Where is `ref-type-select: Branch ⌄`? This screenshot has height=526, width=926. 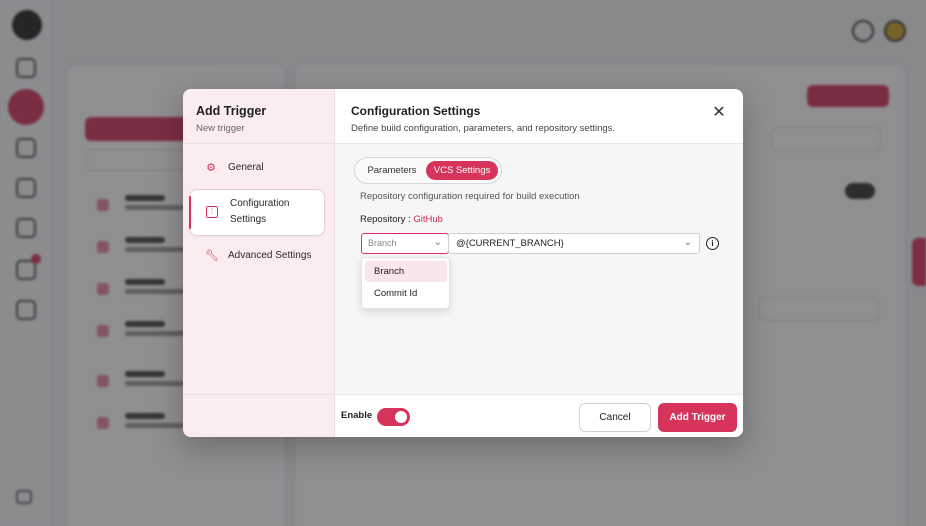
ref-type-select: Branch ⌄ is located at coordinates (405, 243).